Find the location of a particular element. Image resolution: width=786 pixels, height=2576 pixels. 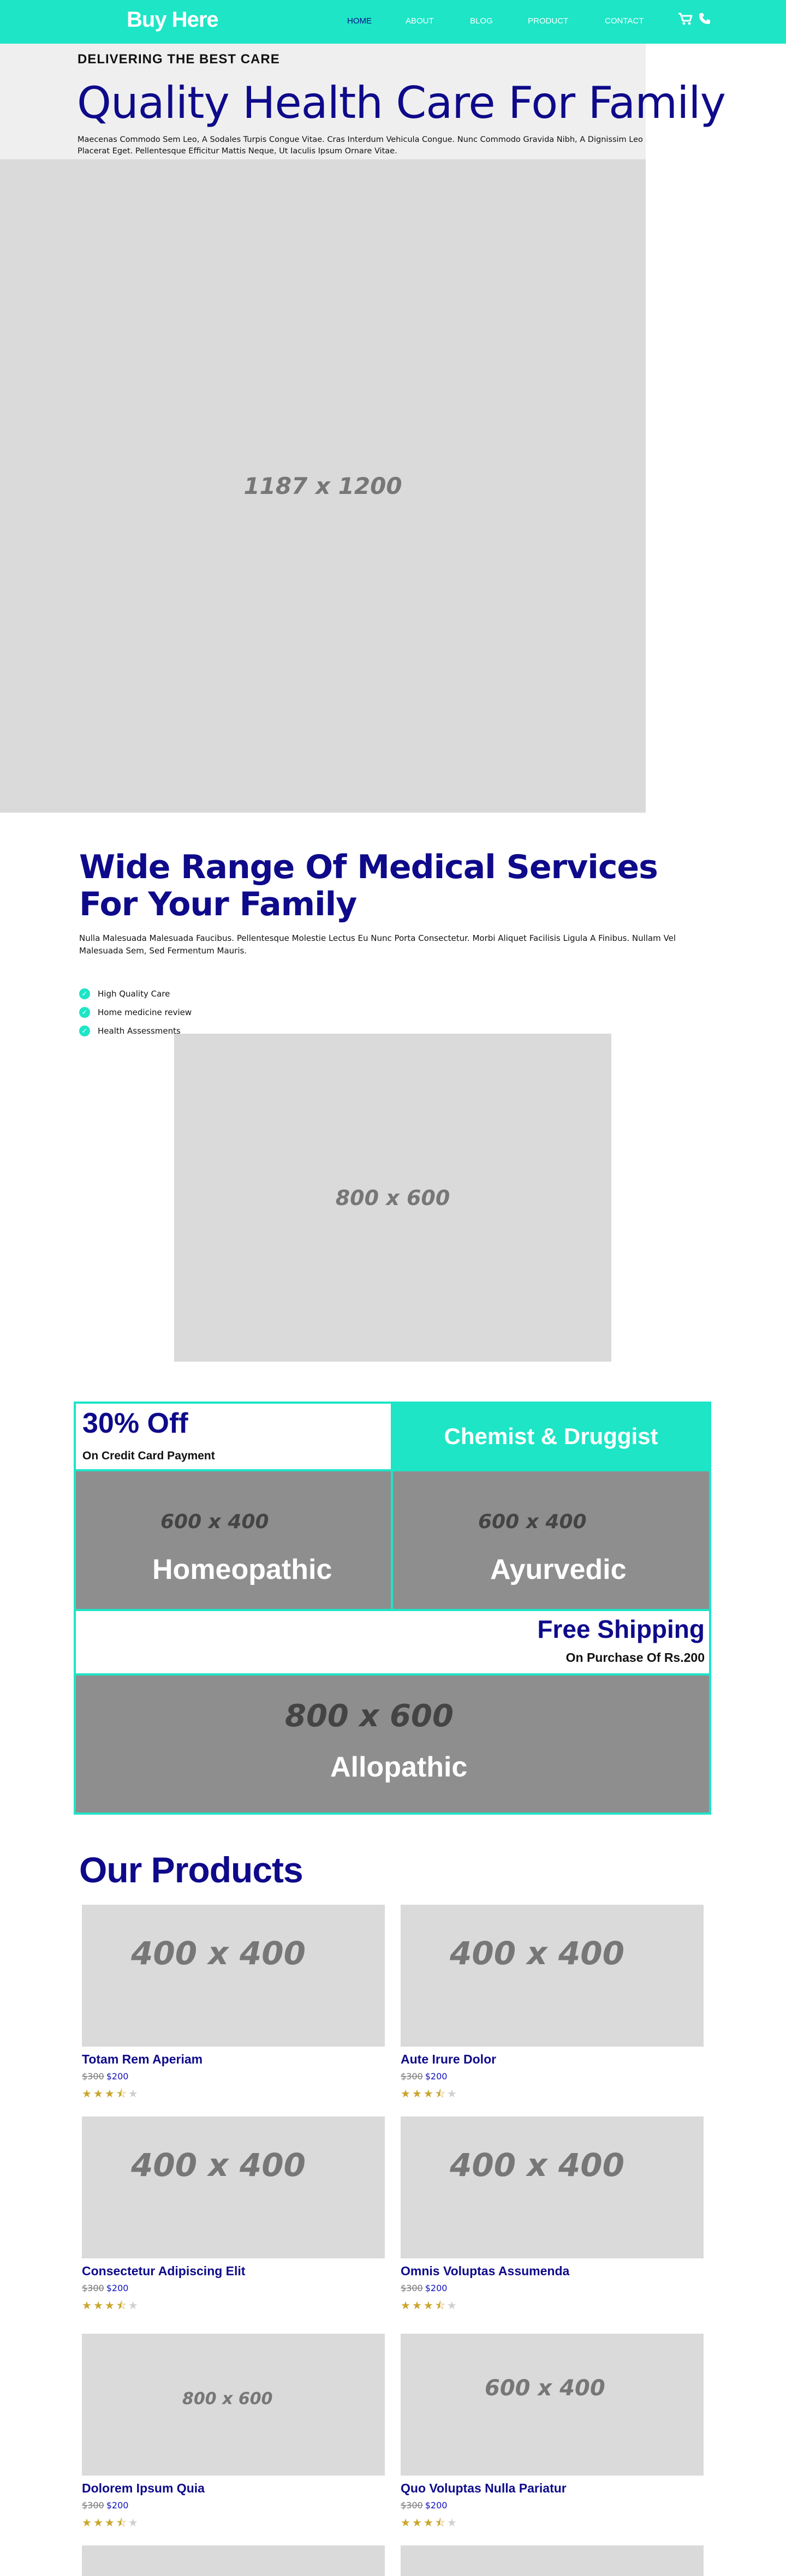

product-image: 600 x 400 is located at coordinates (552, 2405).